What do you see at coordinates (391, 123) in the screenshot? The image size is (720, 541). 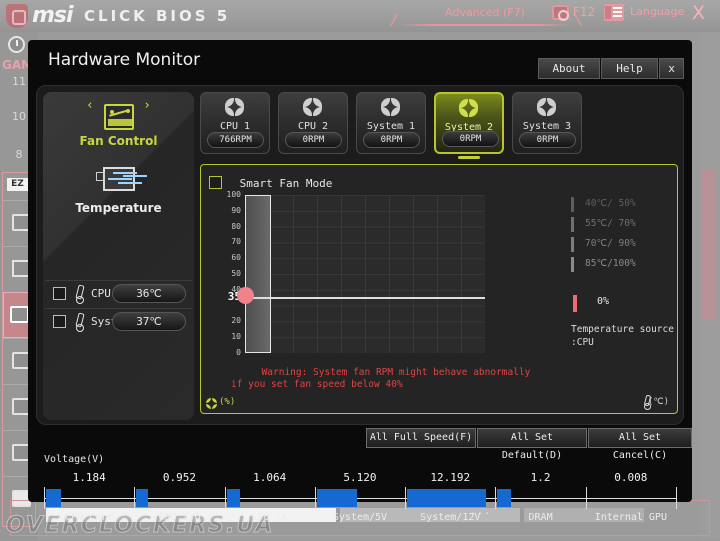 I see `fan-tab-system-1: System 10RPM` at bounding box center [391, 123].